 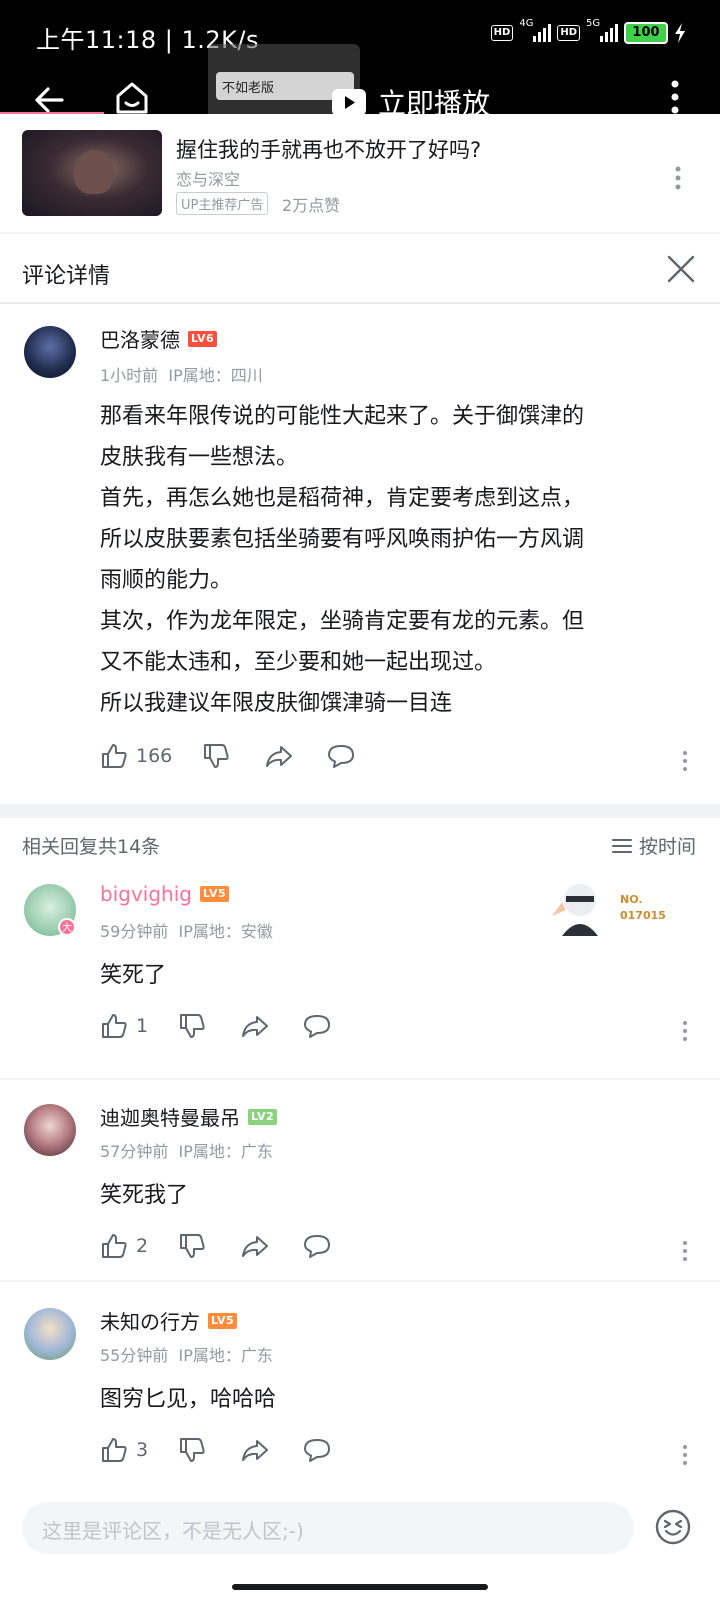 I want to click on more-vertical-icon, so click(x=675, y=97).